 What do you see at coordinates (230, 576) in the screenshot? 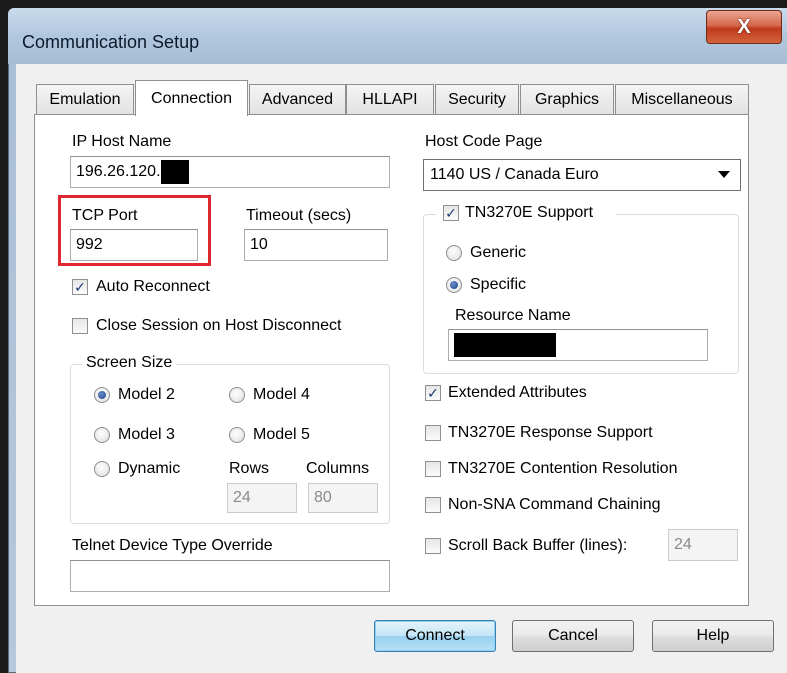
I see `telnet-device-input` at bounding box center [230, 576].